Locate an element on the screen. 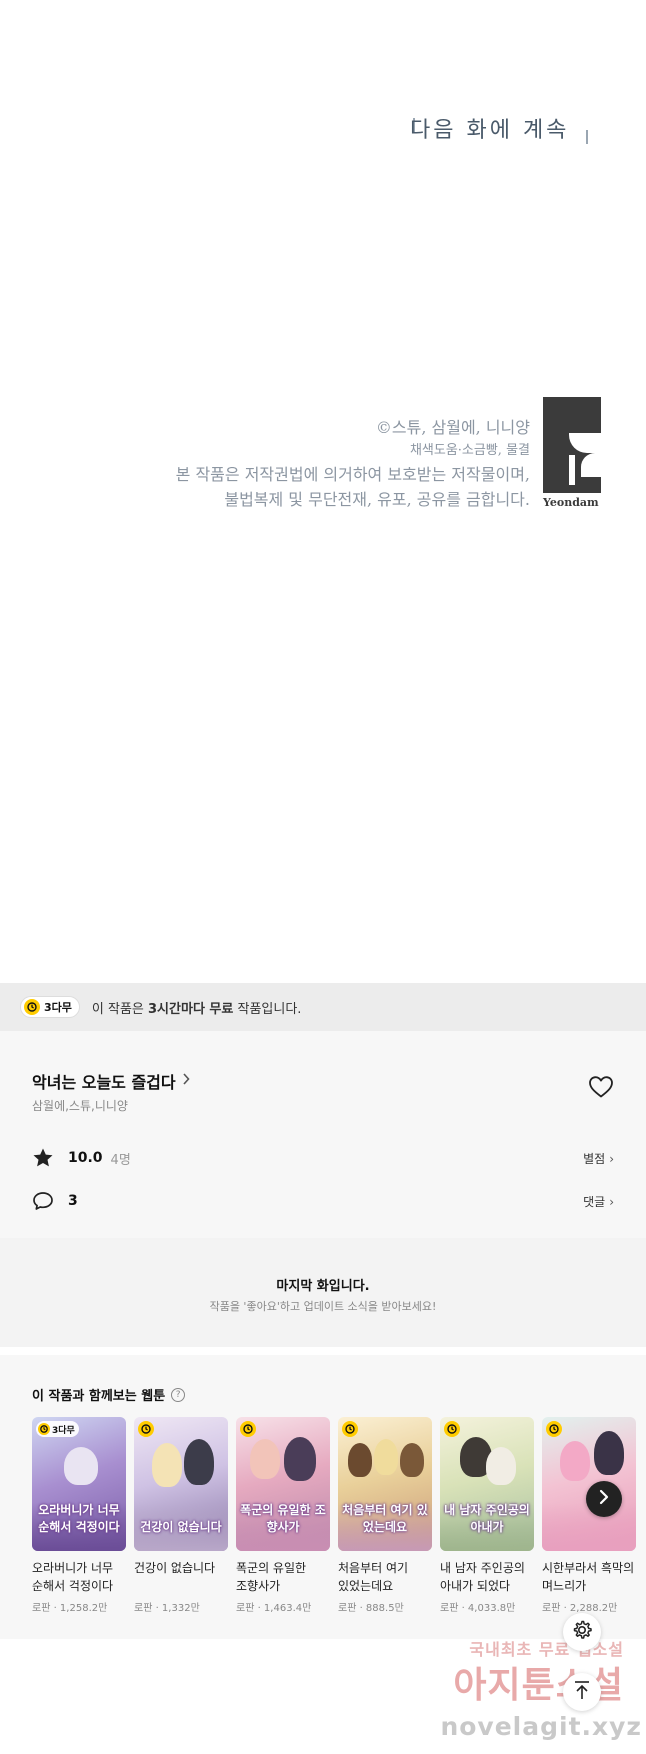 This screenshot has height=1754, width=646. recommendation-card: 시한부라서 흑막의 며느리가 되었는데요 로판 · 2,288.2만 is located at coordinates (589, 1515).